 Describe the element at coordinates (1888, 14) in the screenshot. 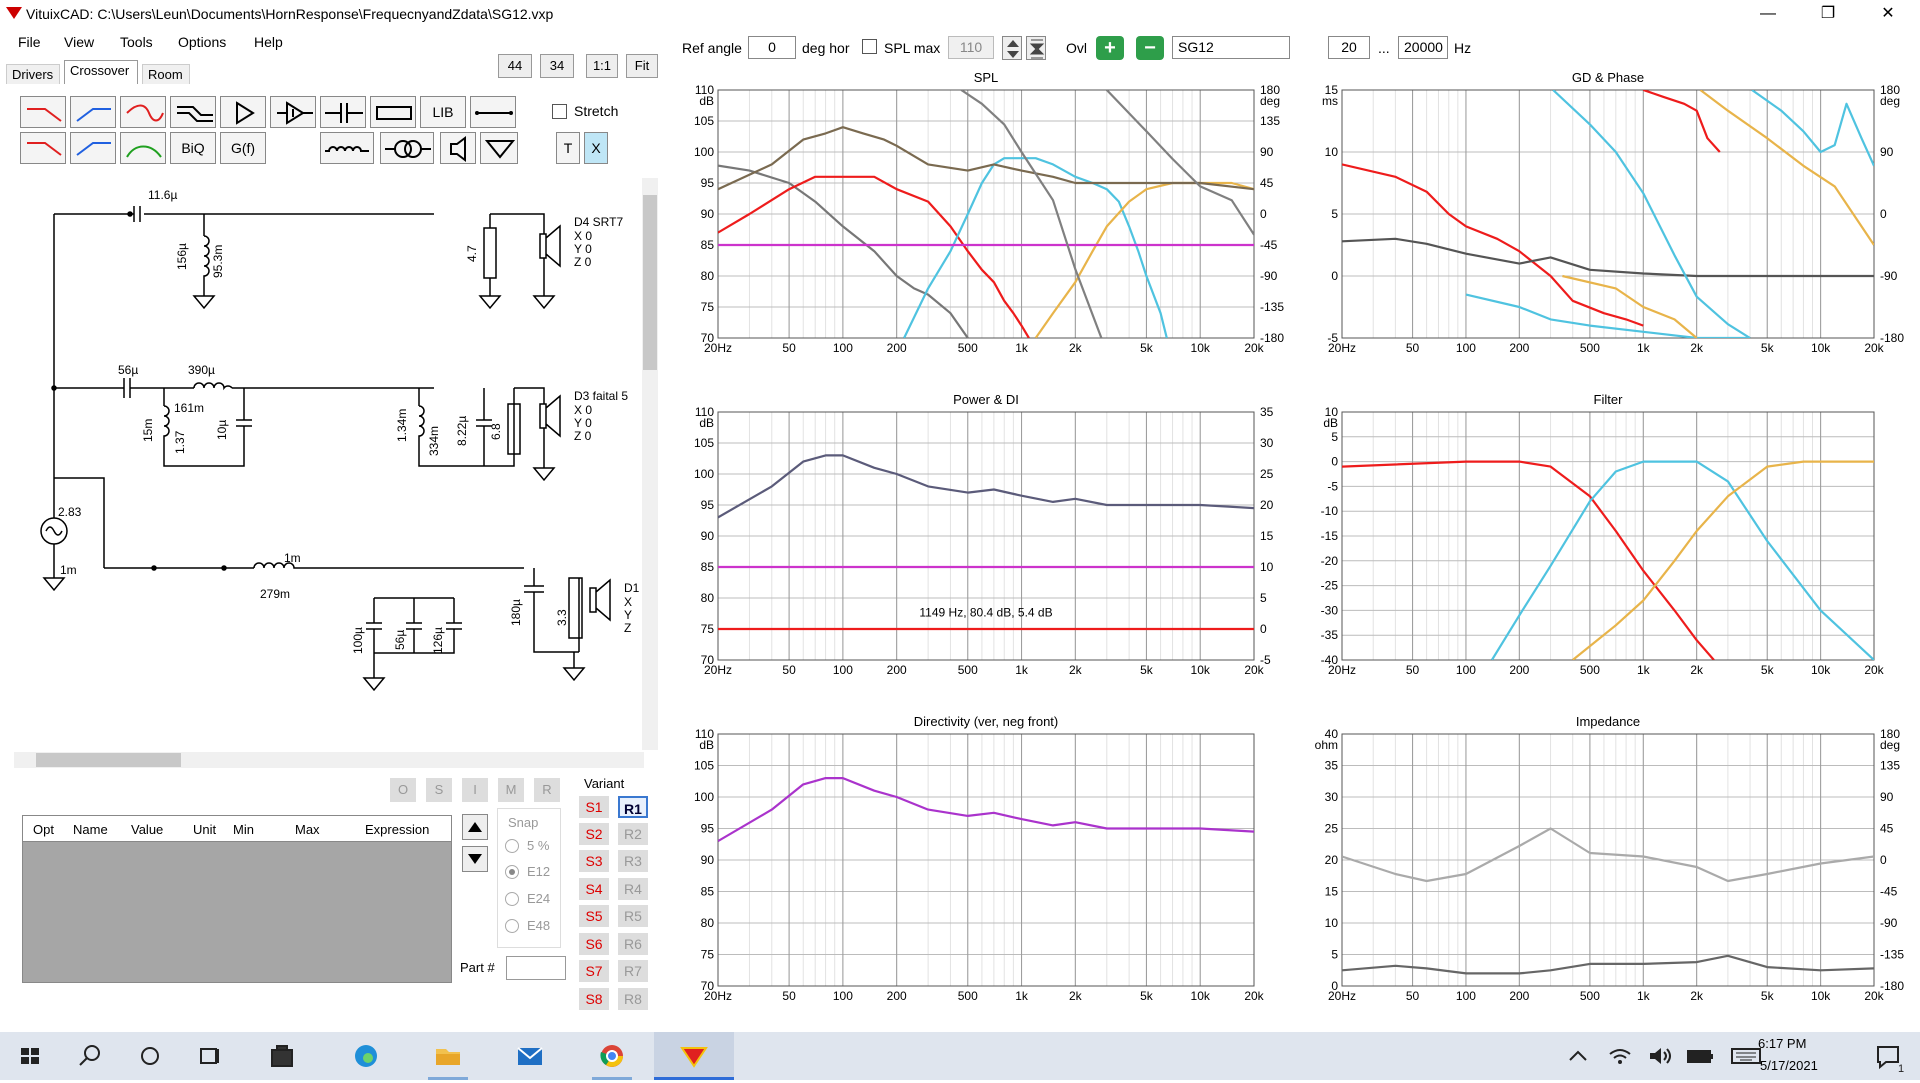

I see `close-button: ✕` at that location.